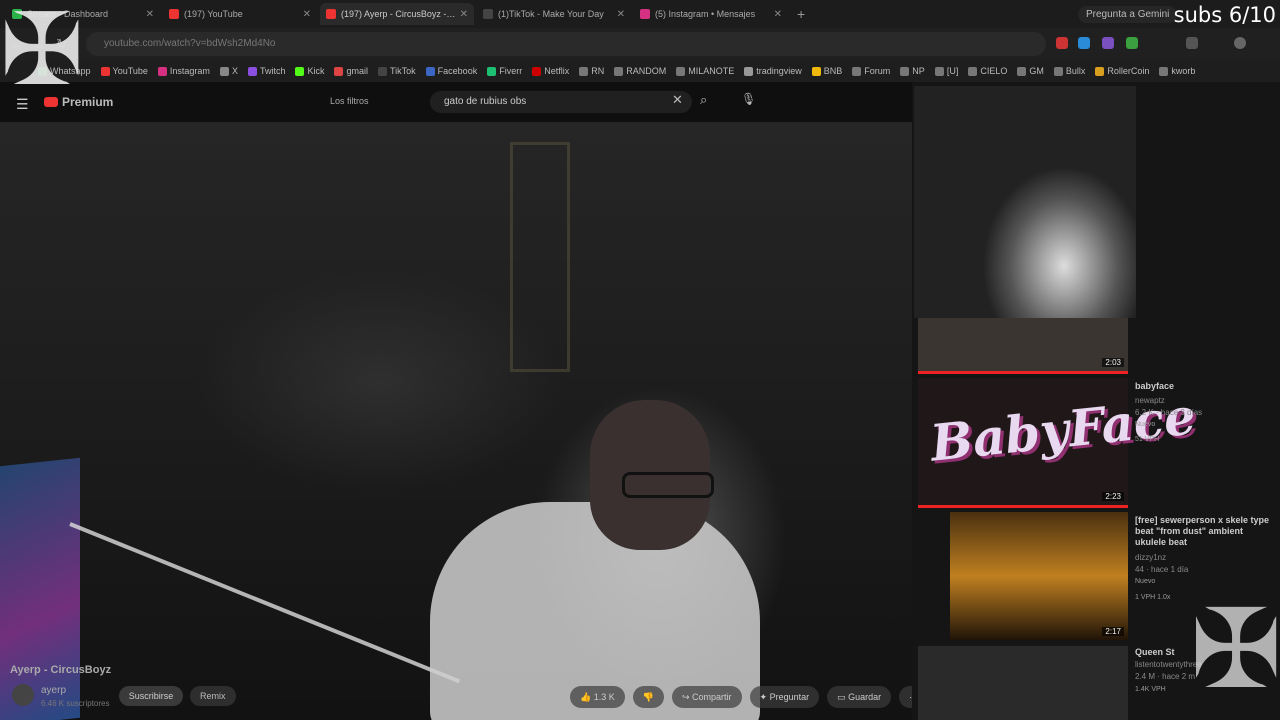 The height and width of the screenshot is (720, 1280). I want to click on vph-badge: 1 VPH 1.0x, so click(1153, 597).